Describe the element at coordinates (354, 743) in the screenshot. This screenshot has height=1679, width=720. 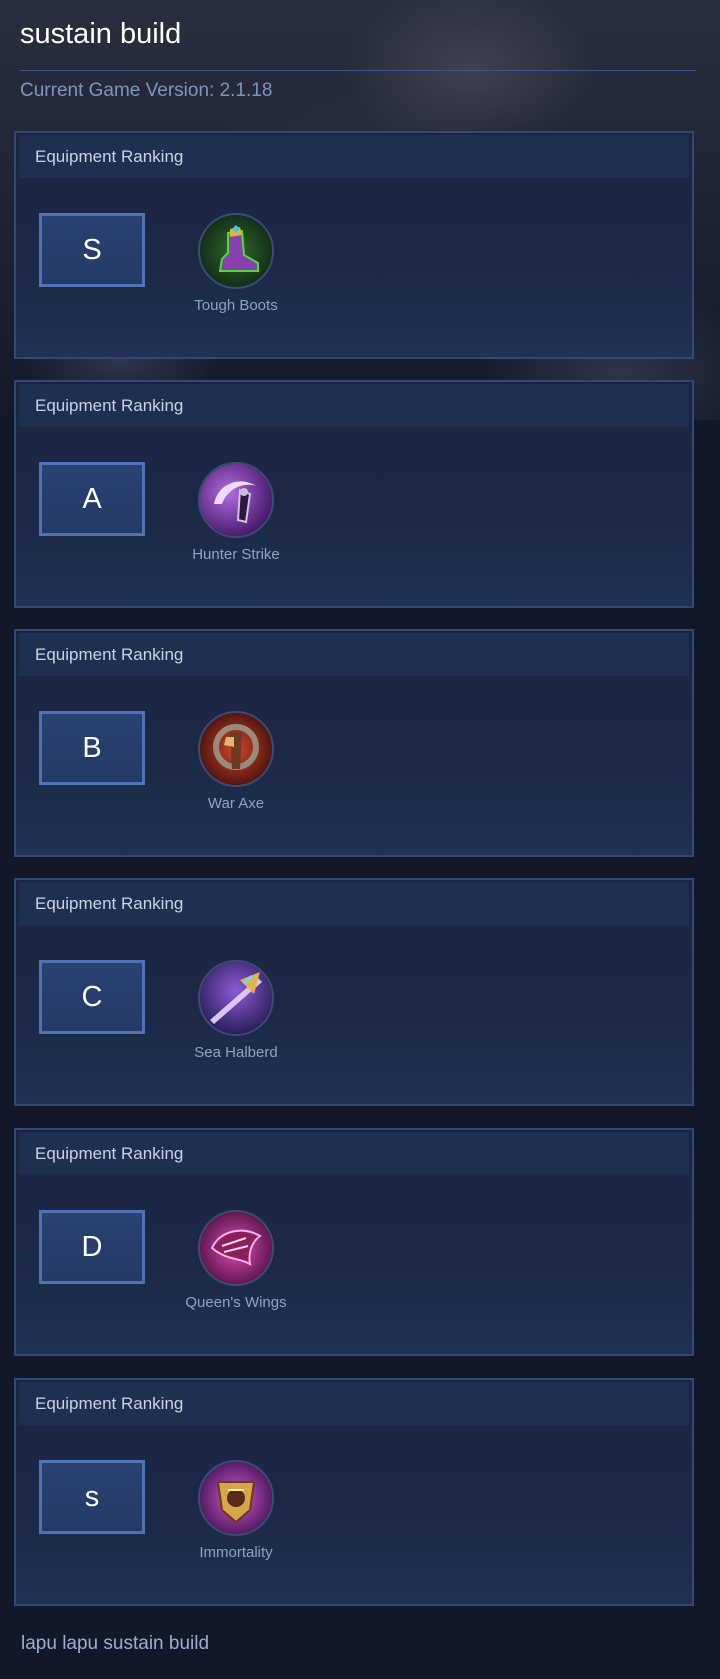
I see `ranking-card: Equipment Ranking B War Axe` at that location.